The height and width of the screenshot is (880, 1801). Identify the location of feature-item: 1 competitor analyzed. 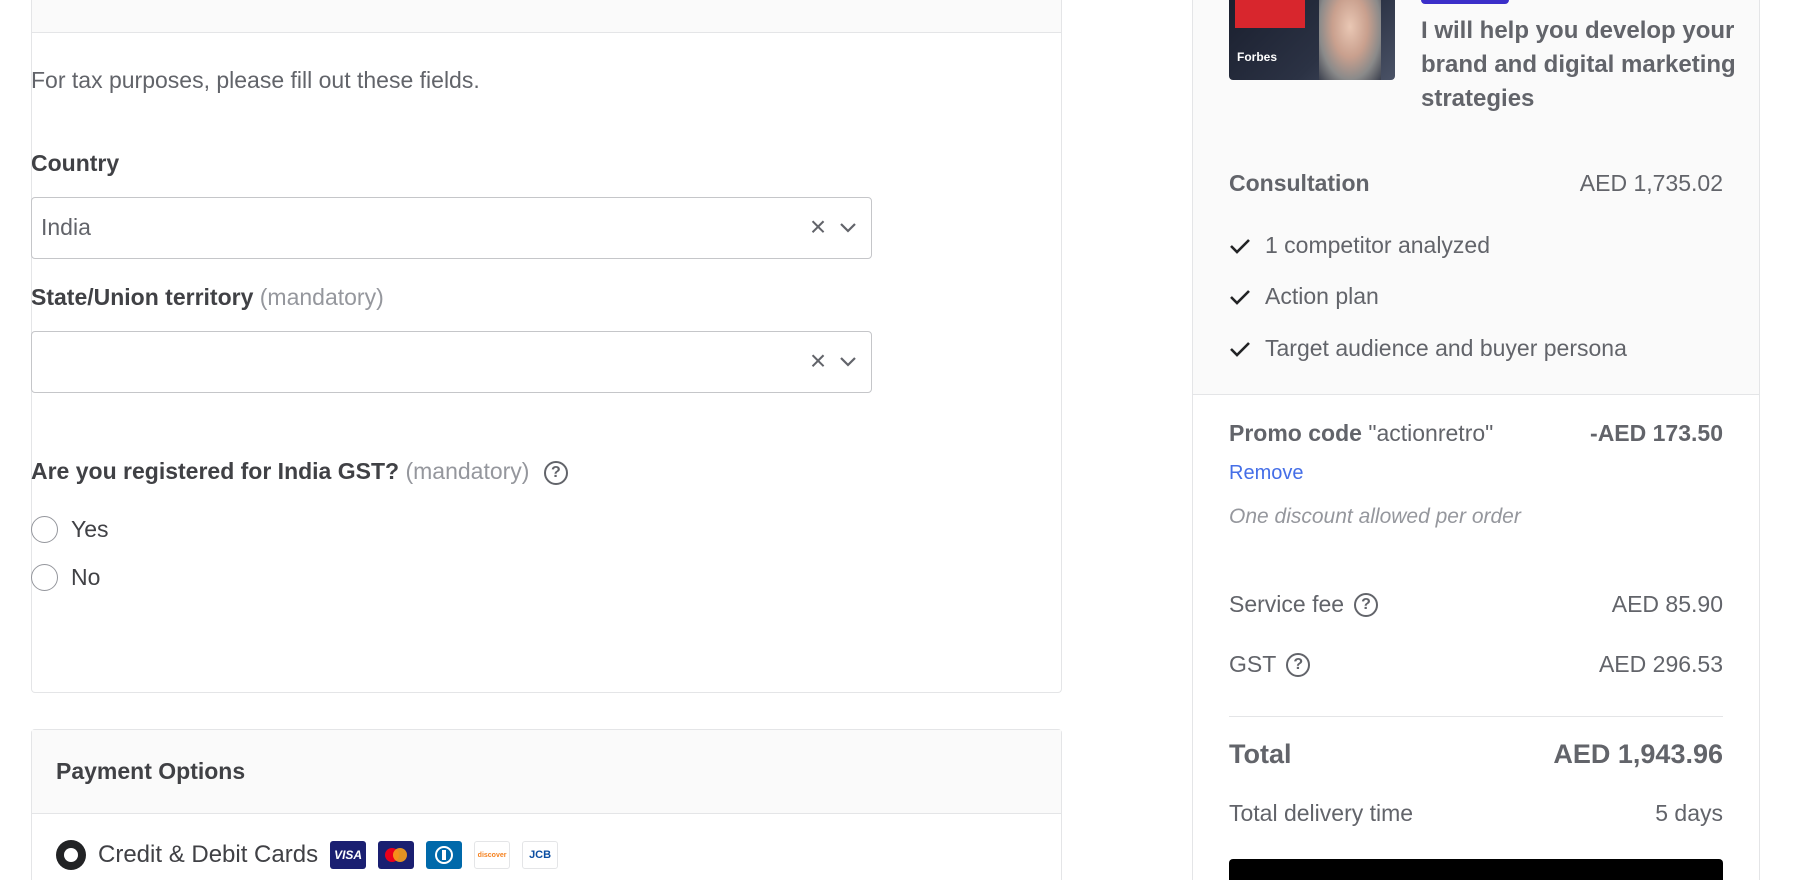
(1359, 245).